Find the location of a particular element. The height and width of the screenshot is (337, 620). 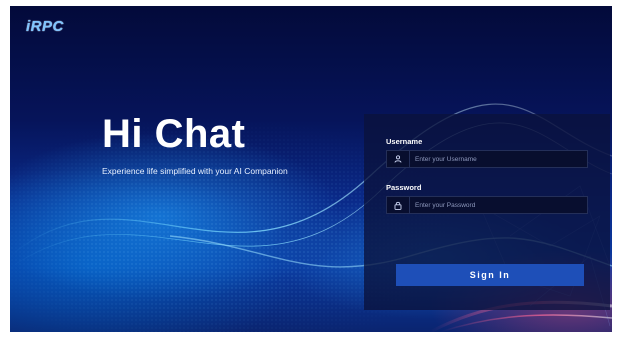

logo-text: iRPC is located at coordinates (45, 26).